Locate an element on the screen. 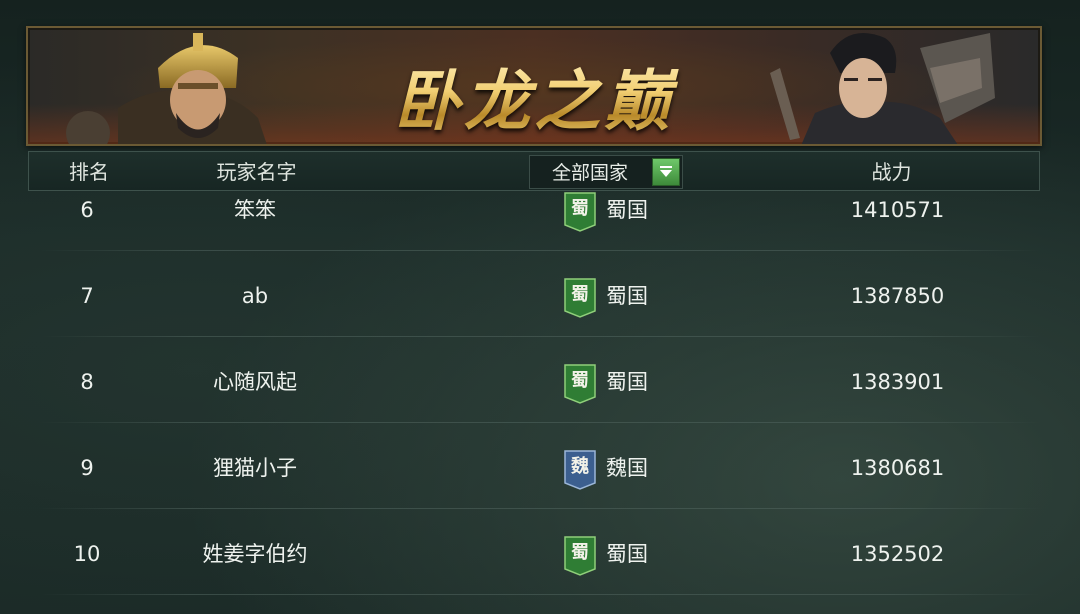  table-row: 6 笨笨 蜀 蜀国 1410571 is located at coordinates (545, 210).